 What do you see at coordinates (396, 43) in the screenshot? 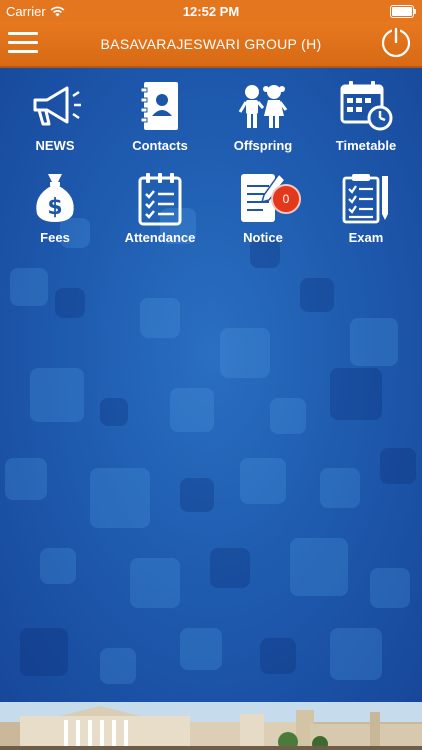
I see `power-icon` at bounding box center [396, 43].